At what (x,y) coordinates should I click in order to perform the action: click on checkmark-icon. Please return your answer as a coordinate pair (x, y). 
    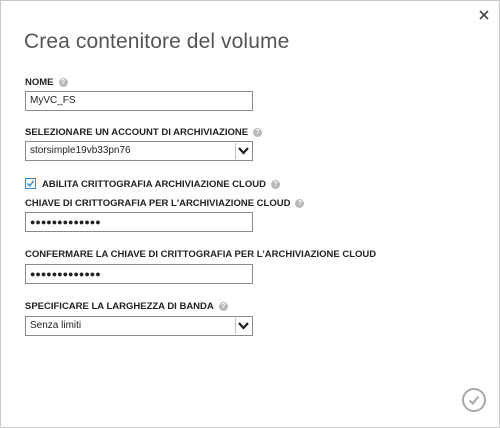
    Looking at the image, I should click on (30, 183).